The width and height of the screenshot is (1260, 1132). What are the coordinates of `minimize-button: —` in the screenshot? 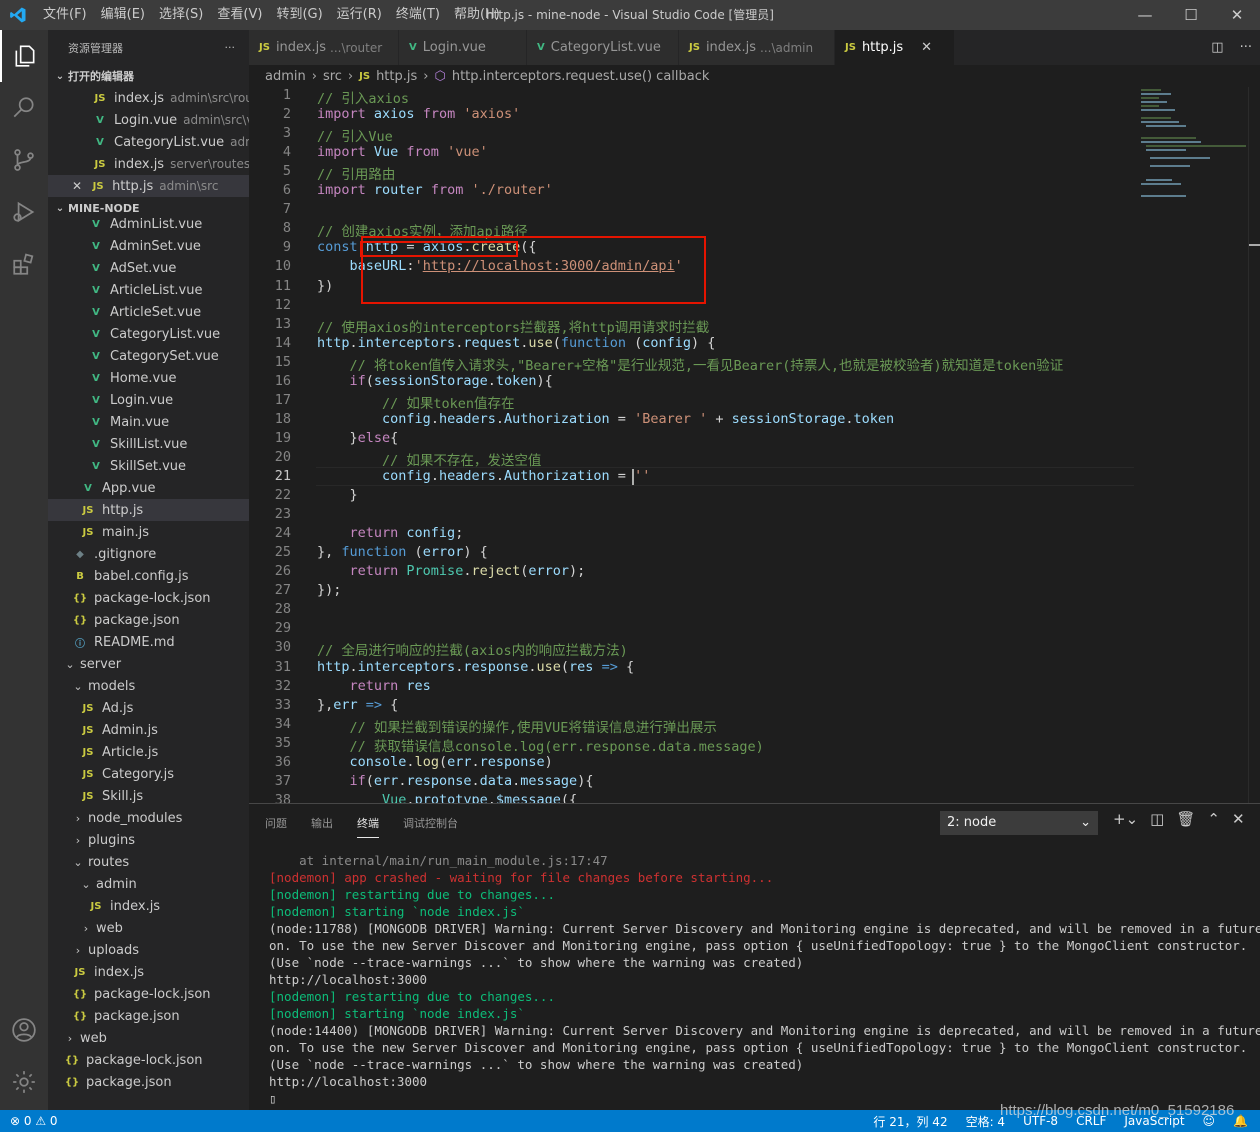 It's located at (1145, 15).